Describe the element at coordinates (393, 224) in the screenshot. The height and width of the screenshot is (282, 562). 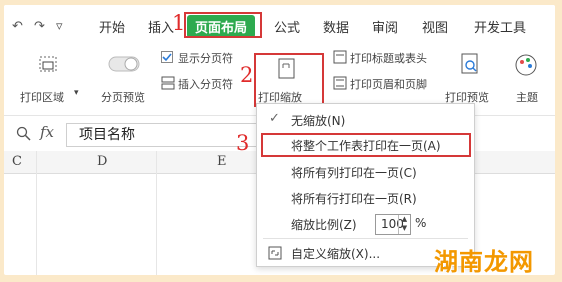
I see `zoom-input: 100 ▲ ▼` at that location.